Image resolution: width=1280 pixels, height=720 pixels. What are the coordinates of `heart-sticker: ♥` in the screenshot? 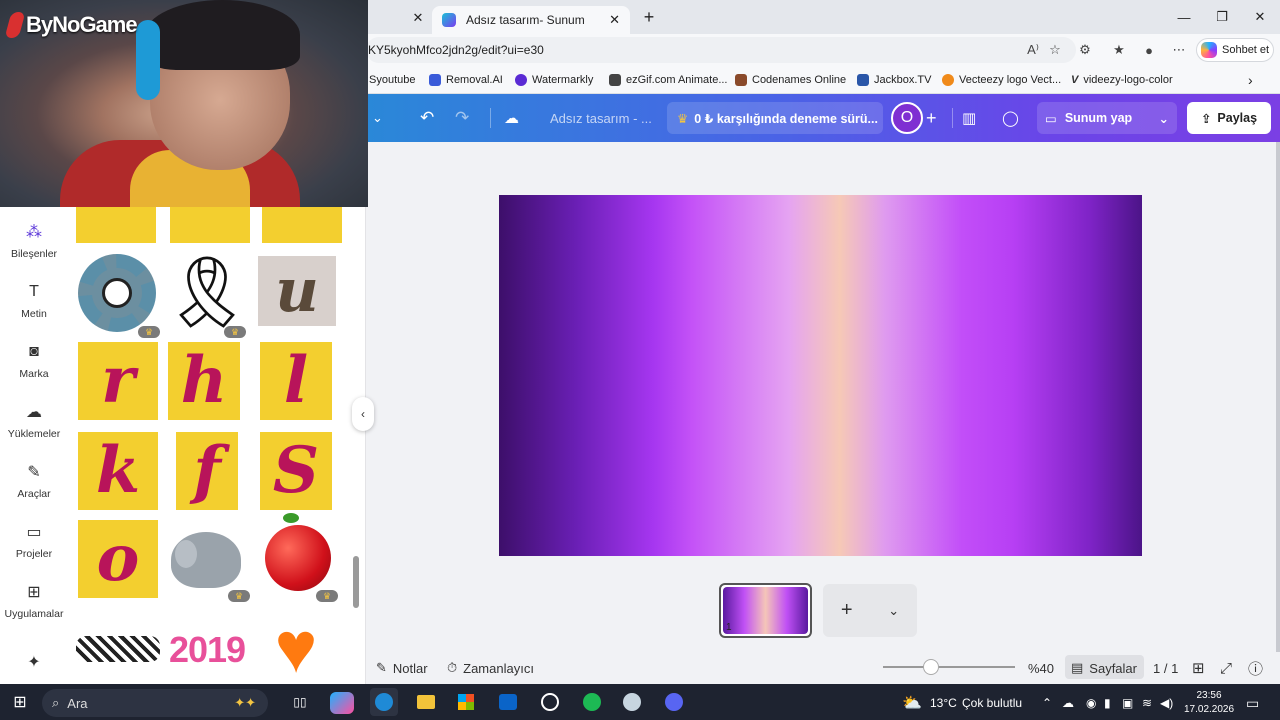 It's located at (296, 648).